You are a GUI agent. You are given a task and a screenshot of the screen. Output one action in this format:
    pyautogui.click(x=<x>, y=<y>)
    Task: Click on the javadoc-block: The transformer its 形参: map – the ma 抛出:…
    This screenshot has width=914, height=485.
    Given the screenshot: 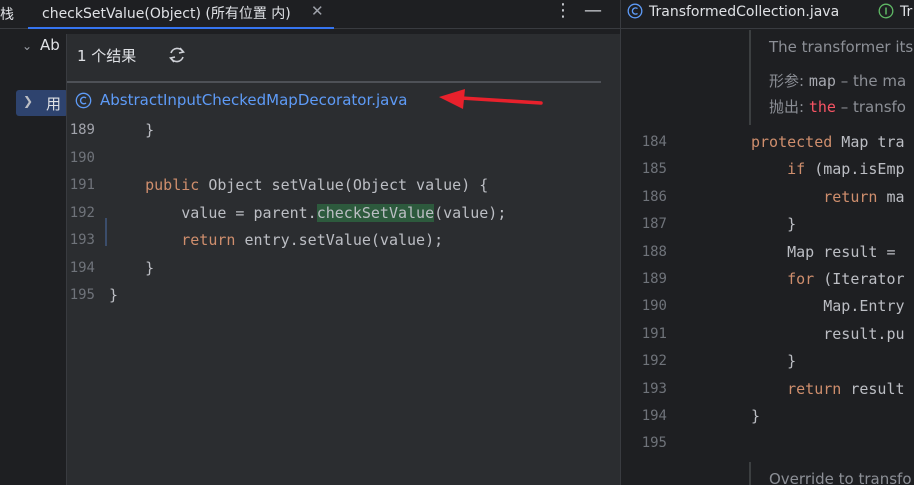 What is the action you would take?
    pyautogui.click(x=831, y=77)
    